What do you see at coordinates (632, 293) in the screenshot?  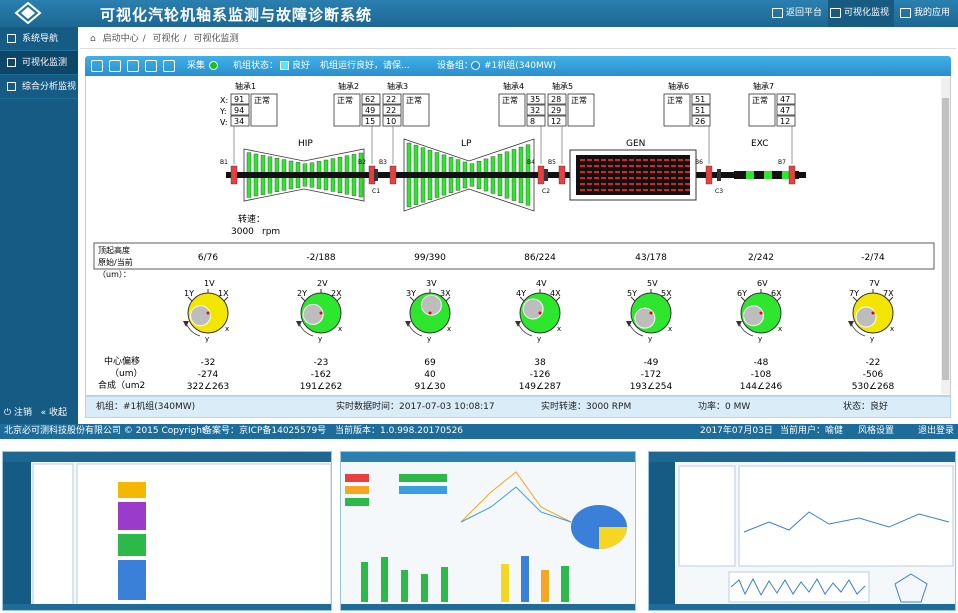 I see `orbit-y-label: 5Y` at bounding box center [632, 293].